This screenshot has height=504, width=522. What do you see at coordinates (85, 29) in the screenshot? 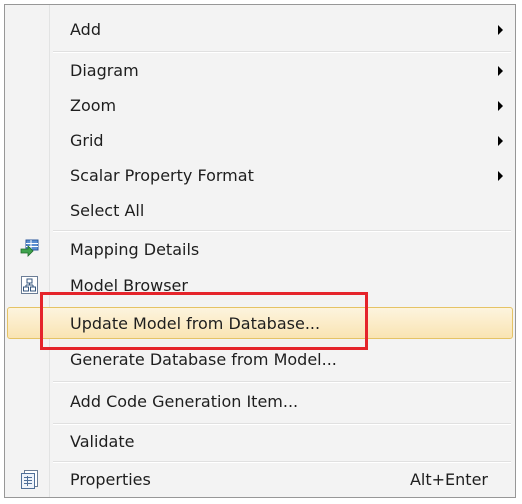
I see `menu-item-label: Add` at bounding box center [85, 29].